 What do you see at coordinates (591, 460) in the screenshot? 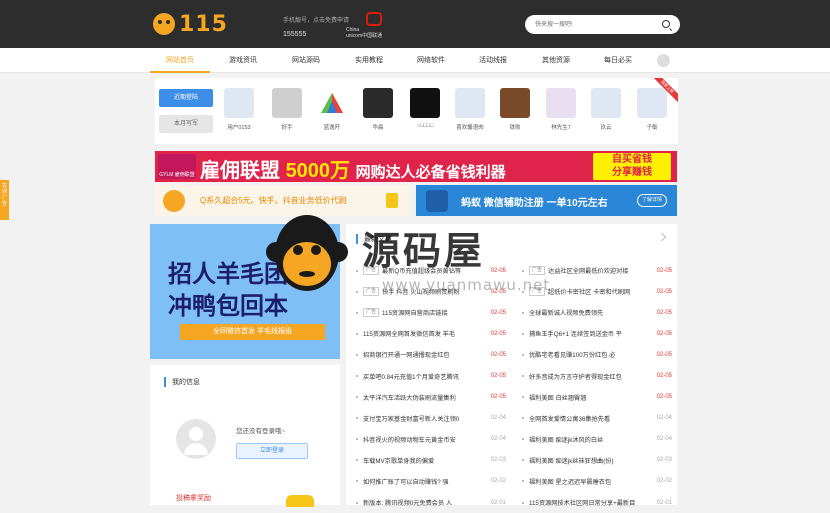
I see `news-title: 福利美图 痴迷jk丝袜狂想曲(份)` at bounding box center [591, 460].